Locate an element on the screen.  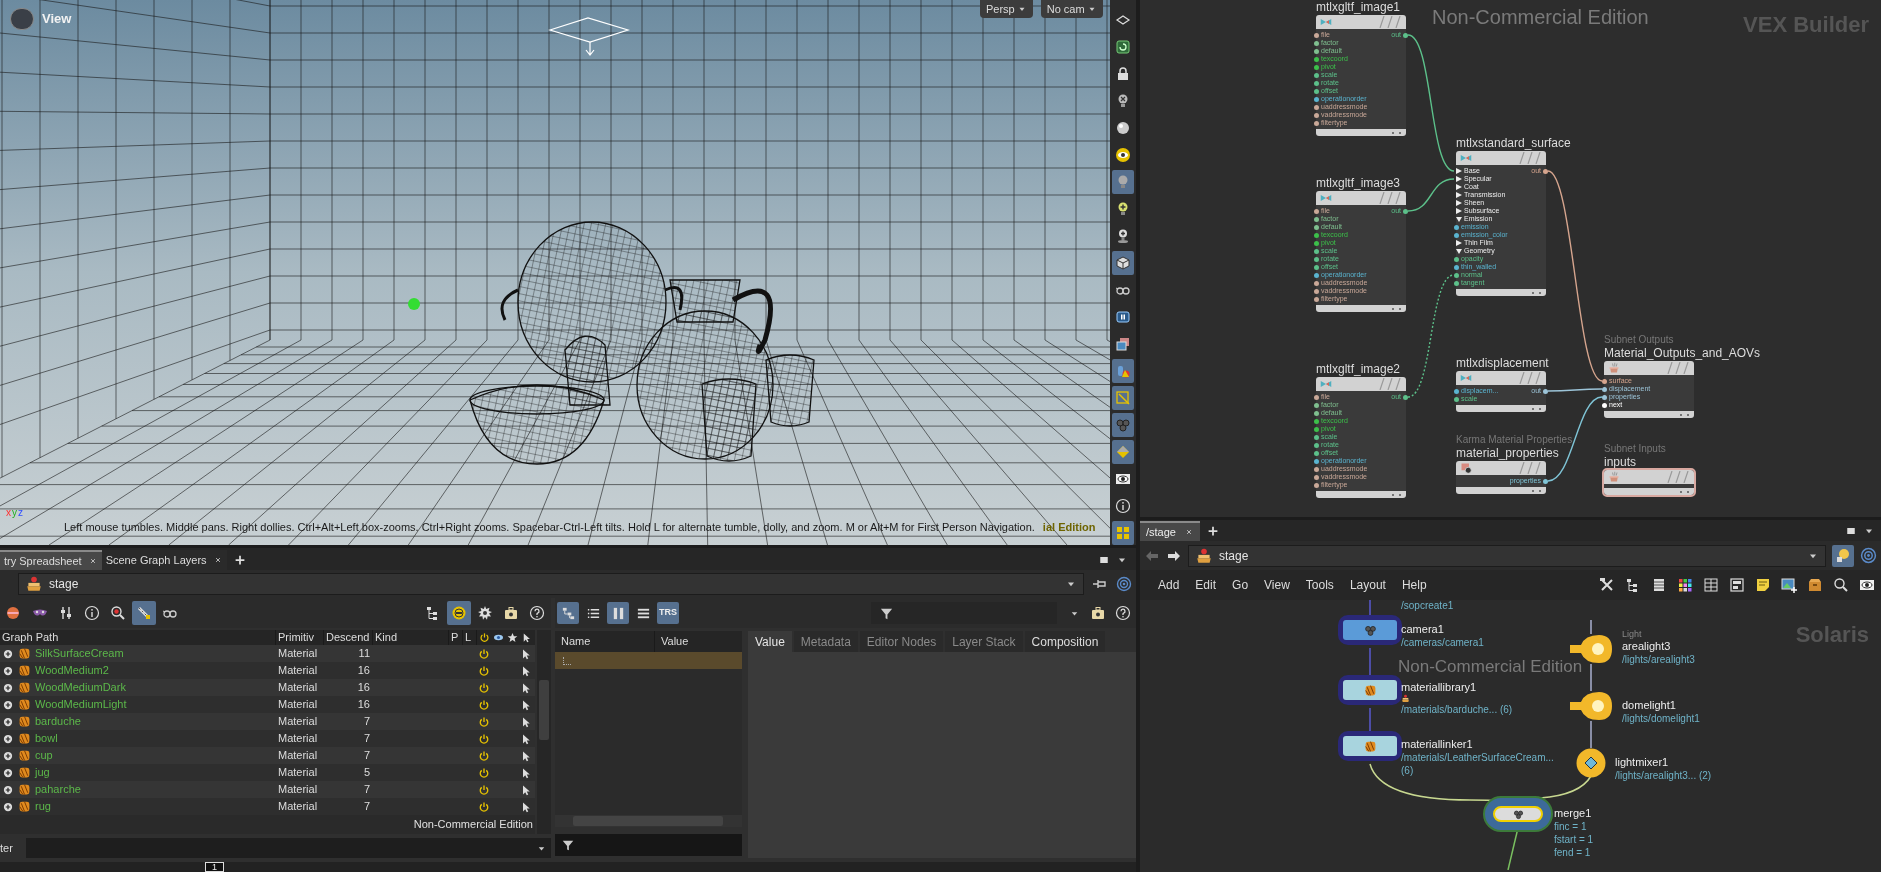
prim-path: (6) is located at coordinates (1408, 770).